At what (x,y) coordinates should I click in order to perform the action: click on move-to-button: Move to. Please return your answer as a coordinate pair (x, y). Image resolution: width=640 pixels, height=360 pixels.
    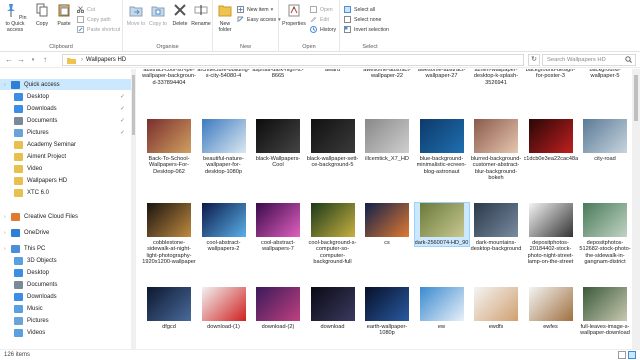
    Looking at the image, I should click on (136, 15).